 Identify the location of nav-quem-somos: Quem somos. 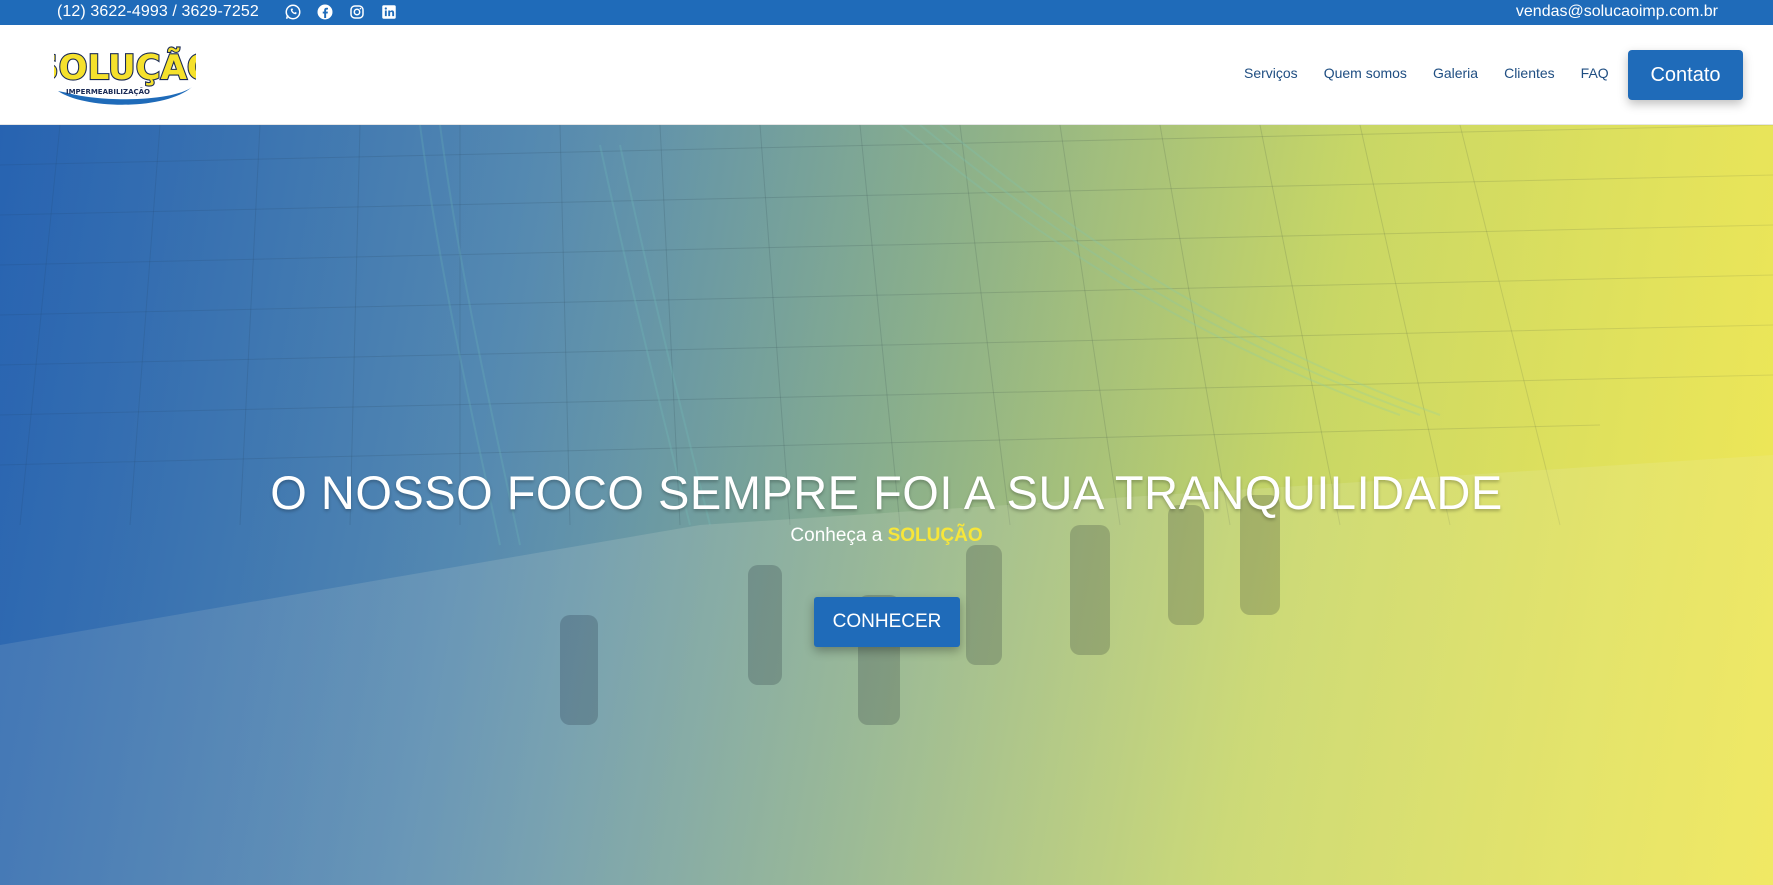
(1365, 73).